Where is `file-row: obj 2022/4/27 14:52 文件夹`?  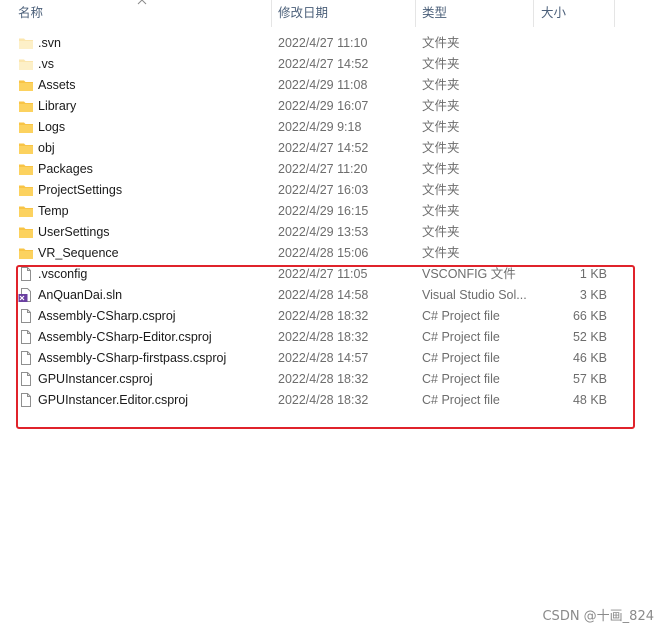
file-row: obj 2022/4/27 14:52 文件夹 is located at coordinates (334, 148).